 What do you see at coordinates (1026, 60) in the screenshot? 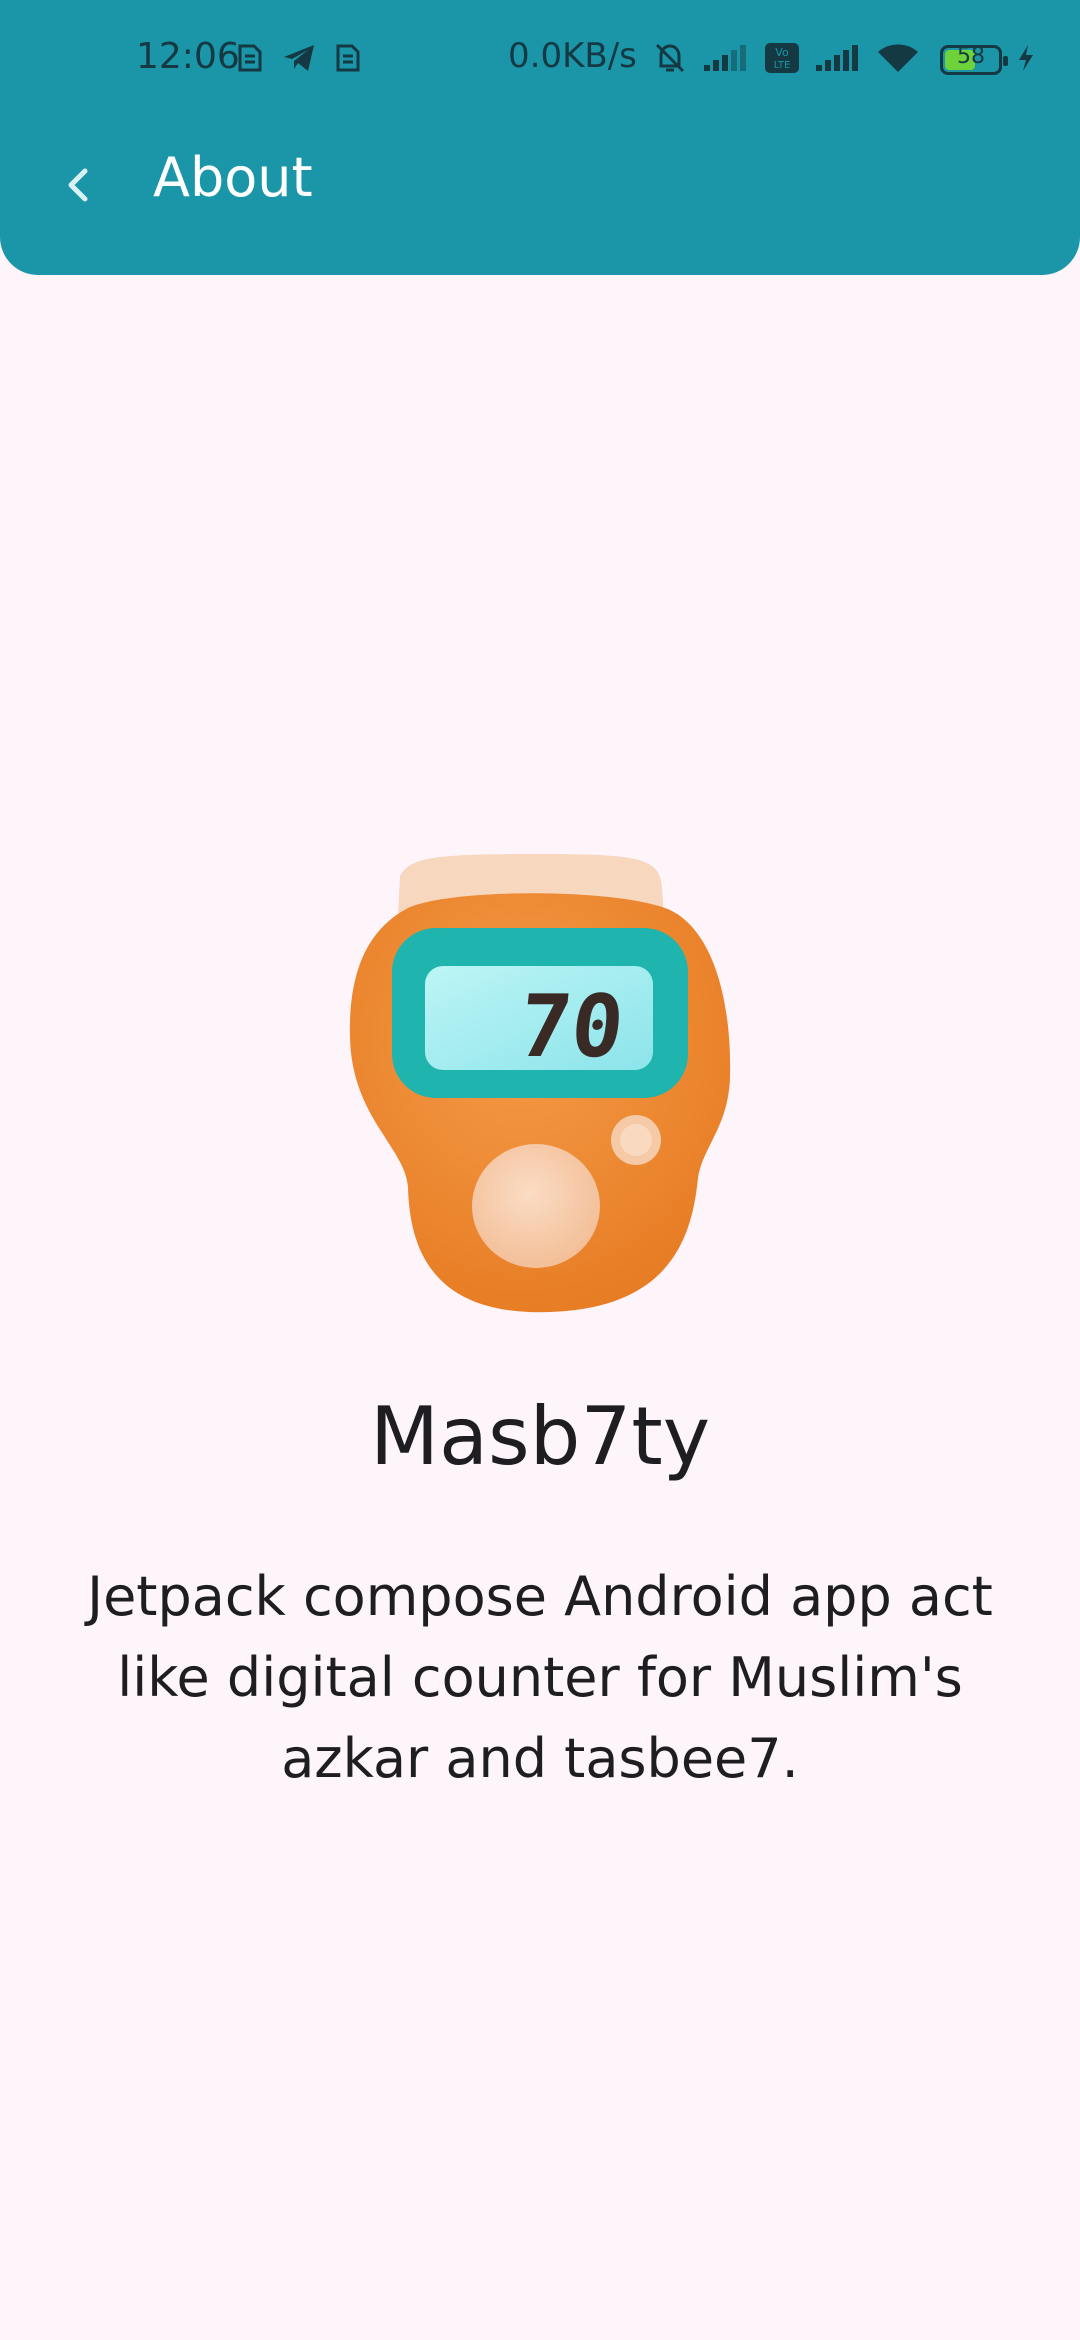
I see `charging-icon` at bounding box center [1026, 60].